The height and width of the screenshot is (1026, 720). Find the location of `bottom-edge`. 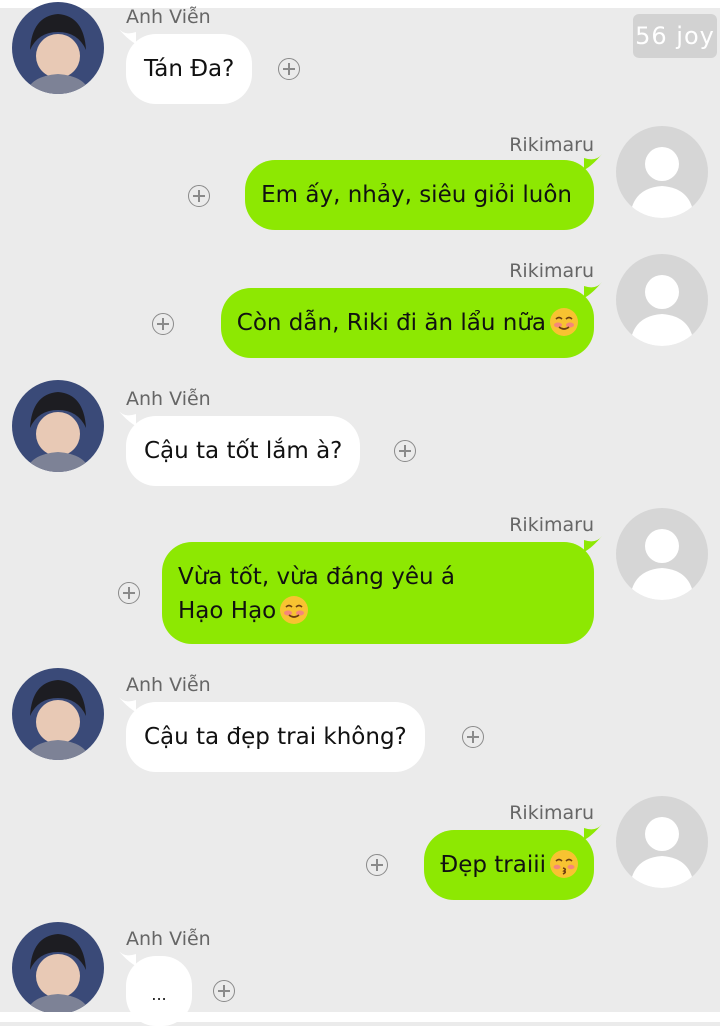

bottom-edge is located at coordinates (360, 1017).